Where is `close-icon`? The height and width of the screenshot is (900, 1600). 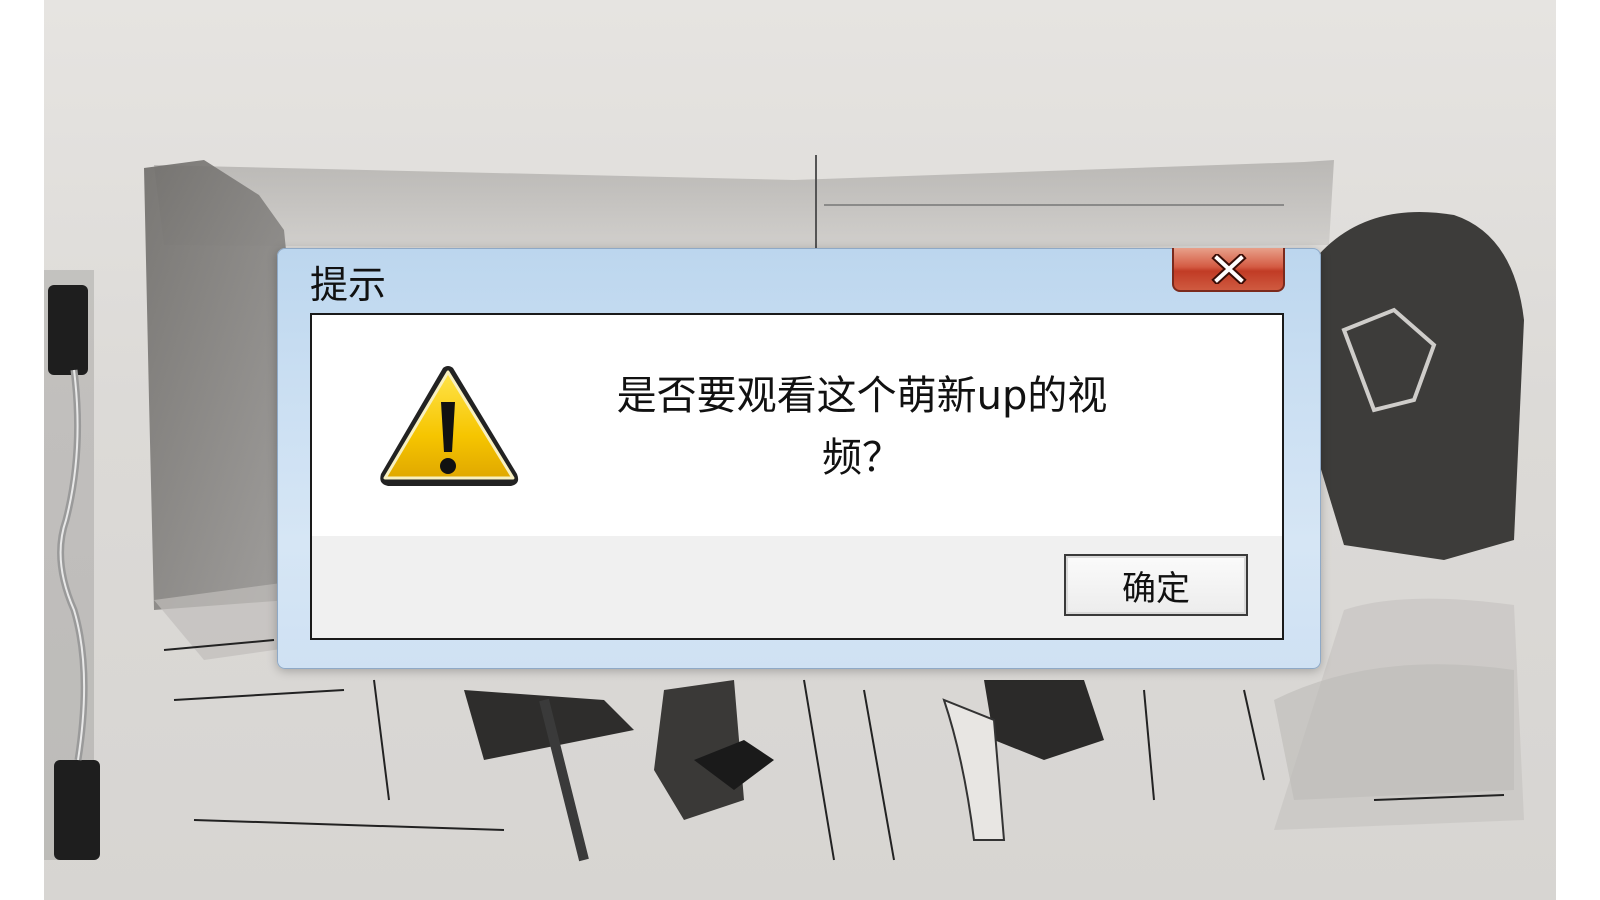
close-icon is located at coordinates (1228, 269).